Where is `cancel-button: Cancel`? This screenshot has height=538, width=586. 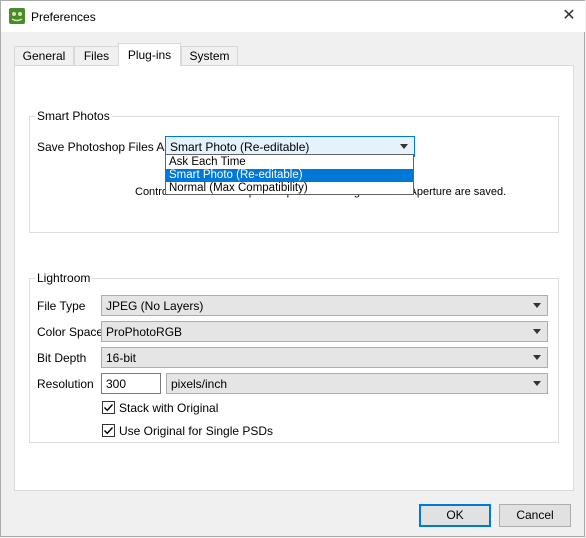 cancel-button: Cancel is located at coordinates (535, 515).